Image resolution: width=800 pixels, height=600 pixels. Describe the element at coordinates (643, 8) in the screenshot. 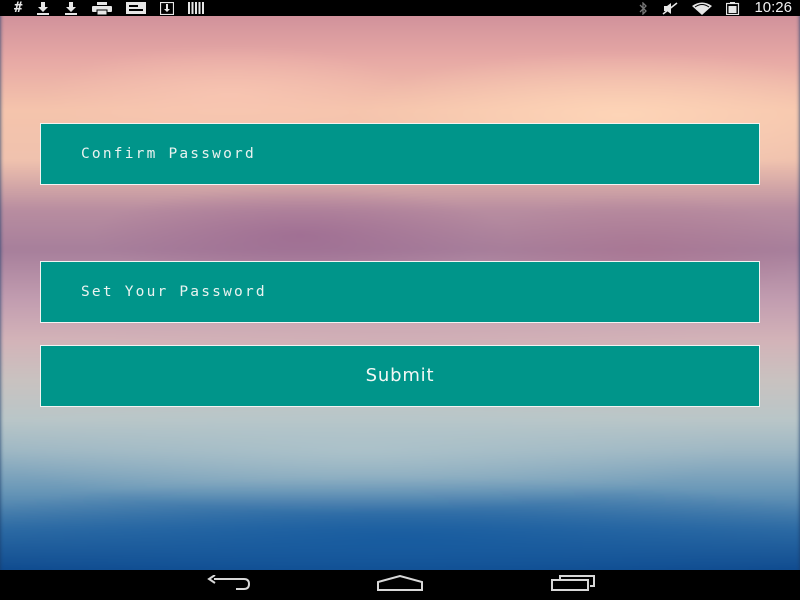

I see `bluetooth-icon` at that location.